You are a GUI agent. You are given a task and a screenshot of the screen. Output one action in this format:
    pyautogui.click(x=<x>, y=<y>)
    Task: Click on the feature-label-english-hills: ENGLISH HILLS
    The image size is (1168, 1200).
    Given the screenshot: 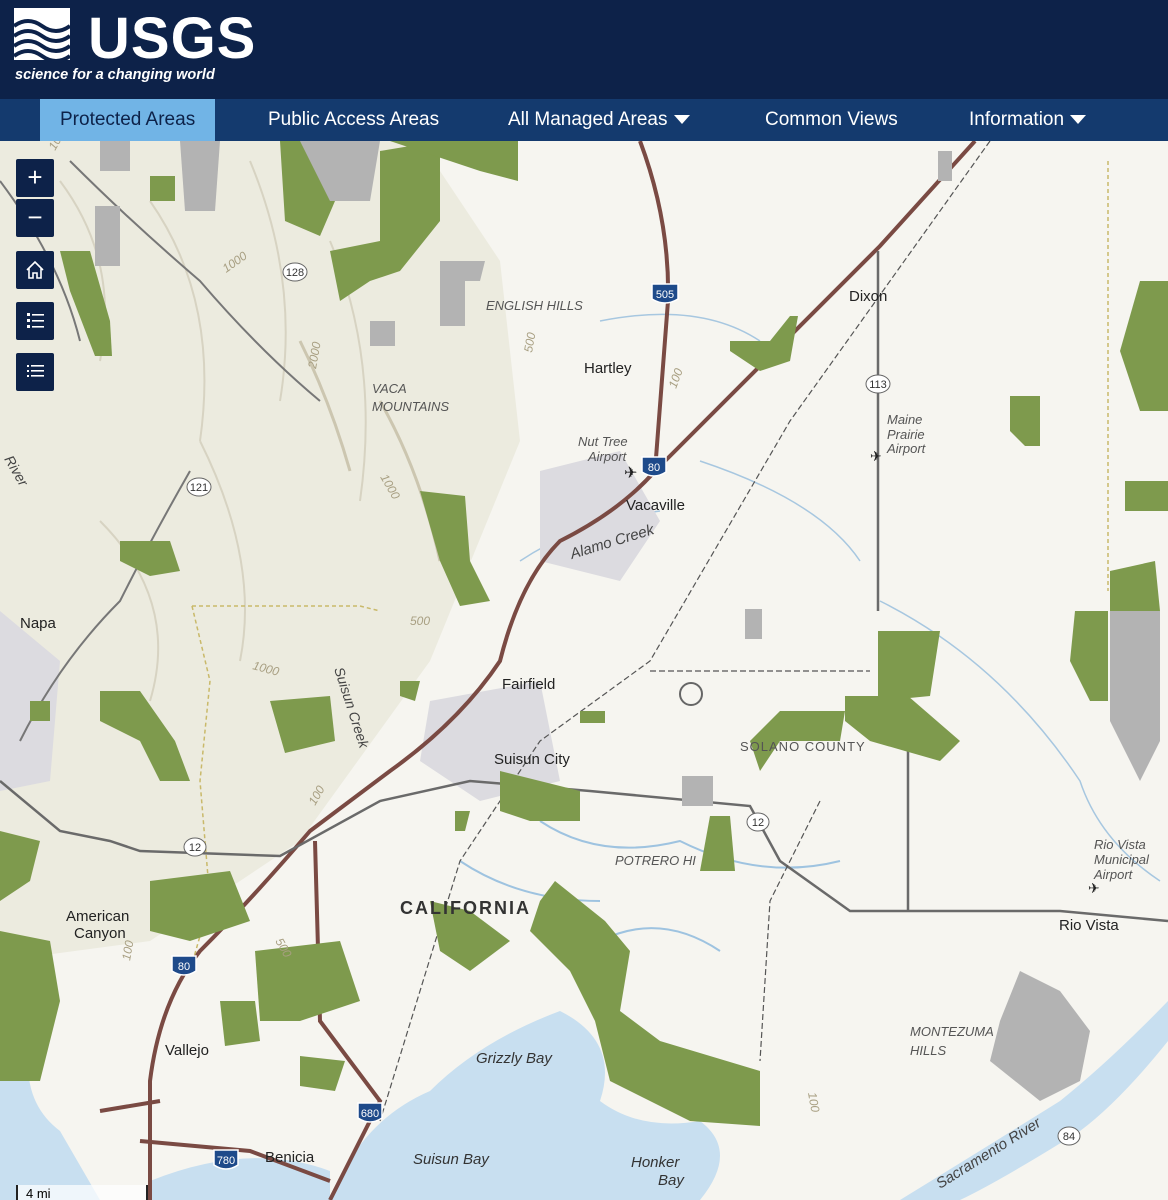 What is the action you would take?
    pyautogui.click(x=534, y=305)
    